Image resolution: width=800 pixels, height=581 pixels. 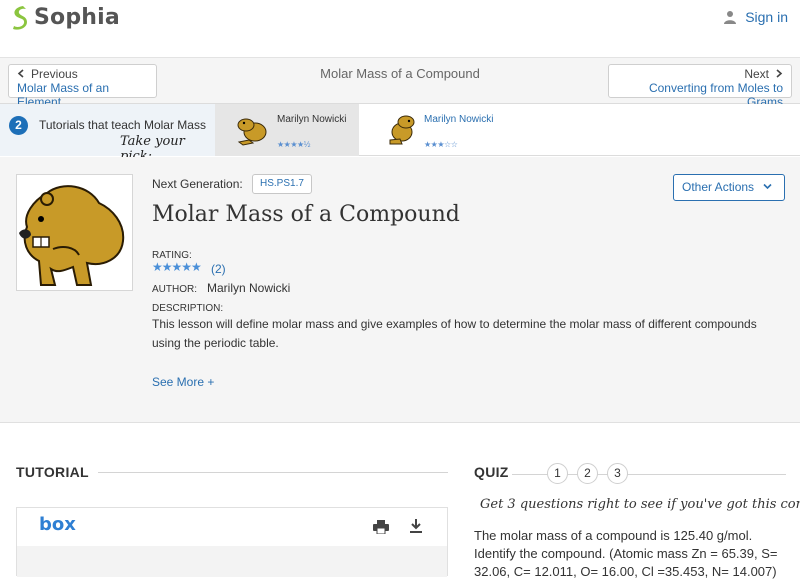 What do you see at coordinates (273, 472) in the screenshot?
I see `tutorial-divider` at bounding box center [273, 472].